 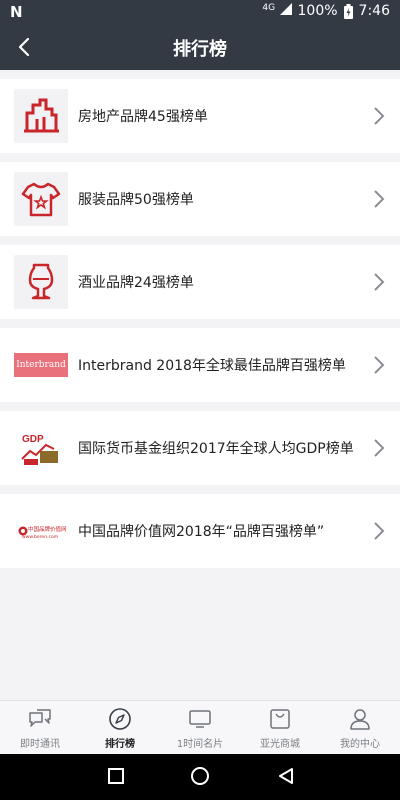 I want to click on tab-rankings: 排行榜, so click(x=120, y=727).